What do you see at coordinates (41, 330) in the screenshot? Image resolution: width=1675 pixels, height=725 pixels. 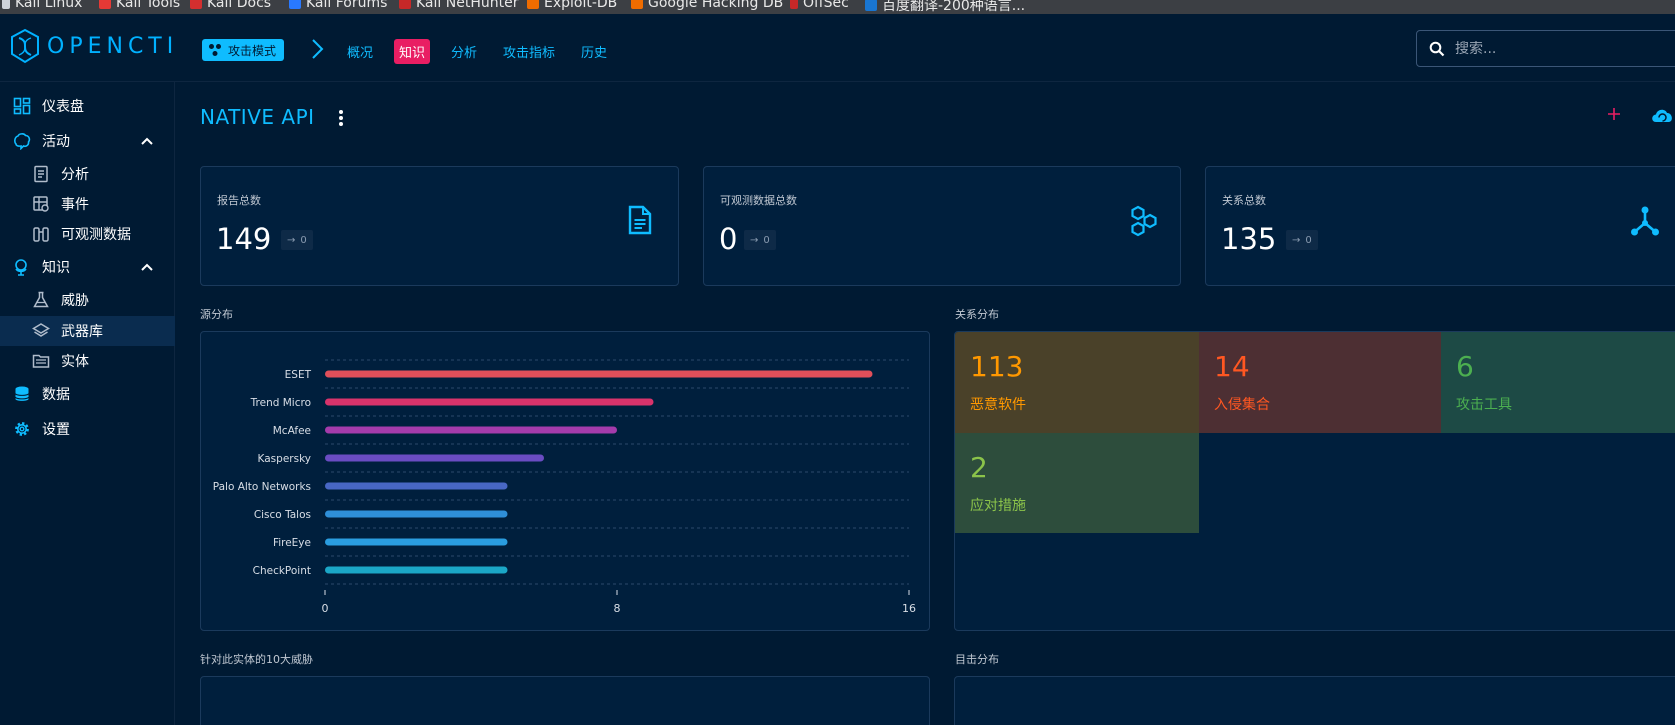 I see `layers-icon` at bounding box center [41, 330].